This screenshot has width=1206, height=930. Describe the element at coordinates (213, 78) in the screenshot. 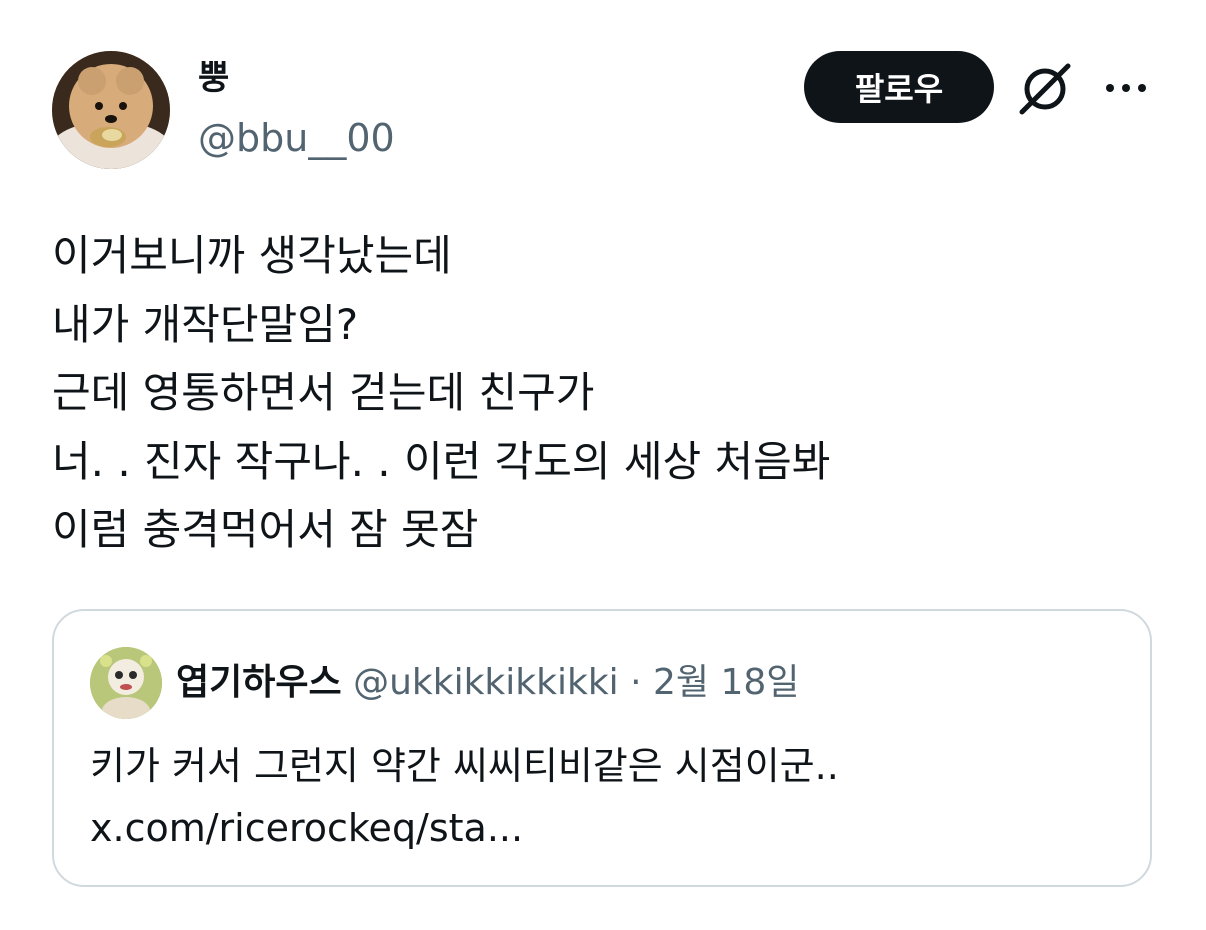

I see `author-display-name: 뿡` at that location.